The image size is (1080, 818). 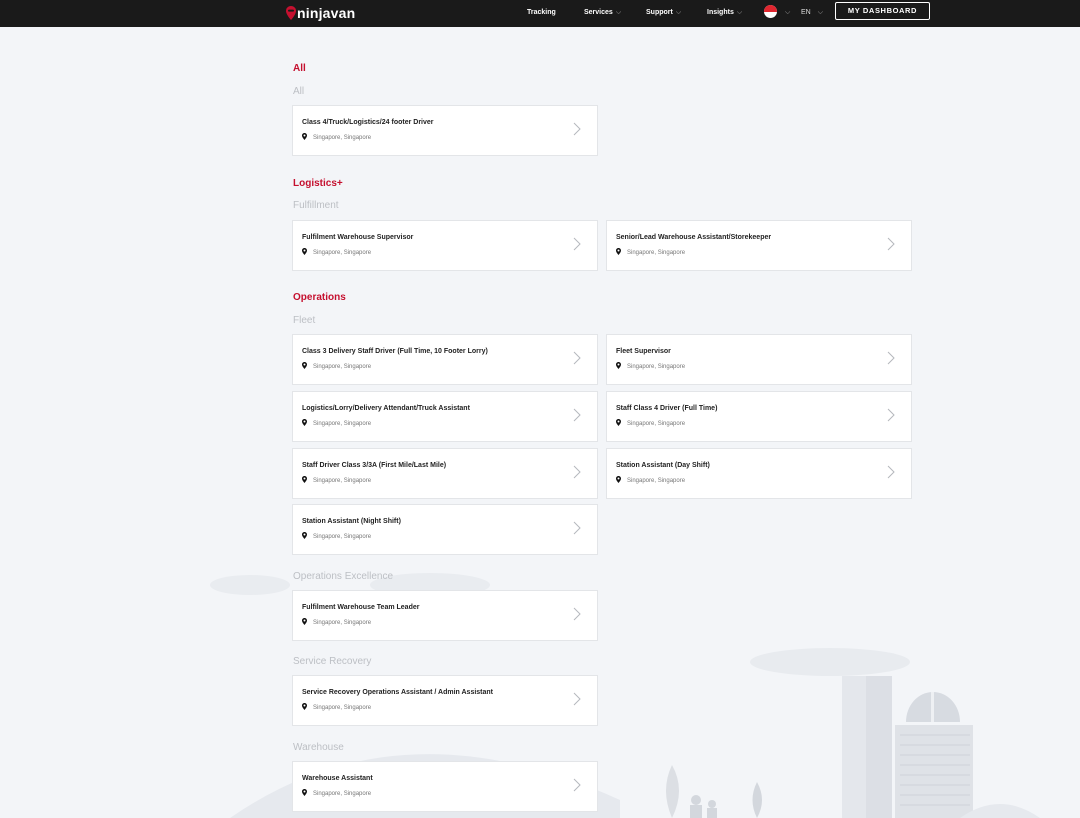 I want to click on language-label: EN, so click(x=806, y=12).